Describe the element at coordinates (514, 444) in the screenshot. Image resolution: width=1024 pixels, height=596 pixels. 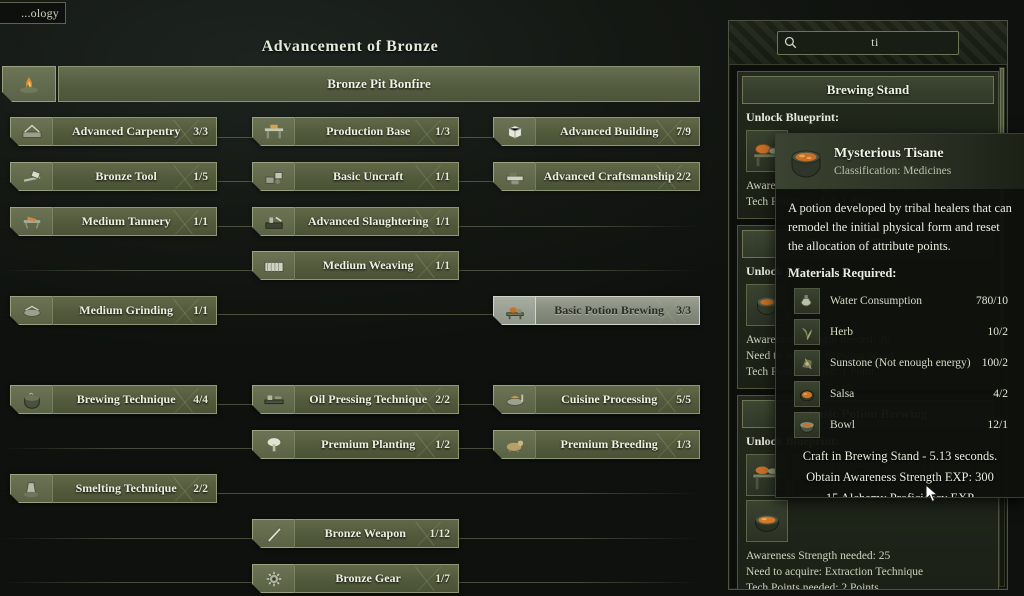
I see `breeding-icon` at that location.